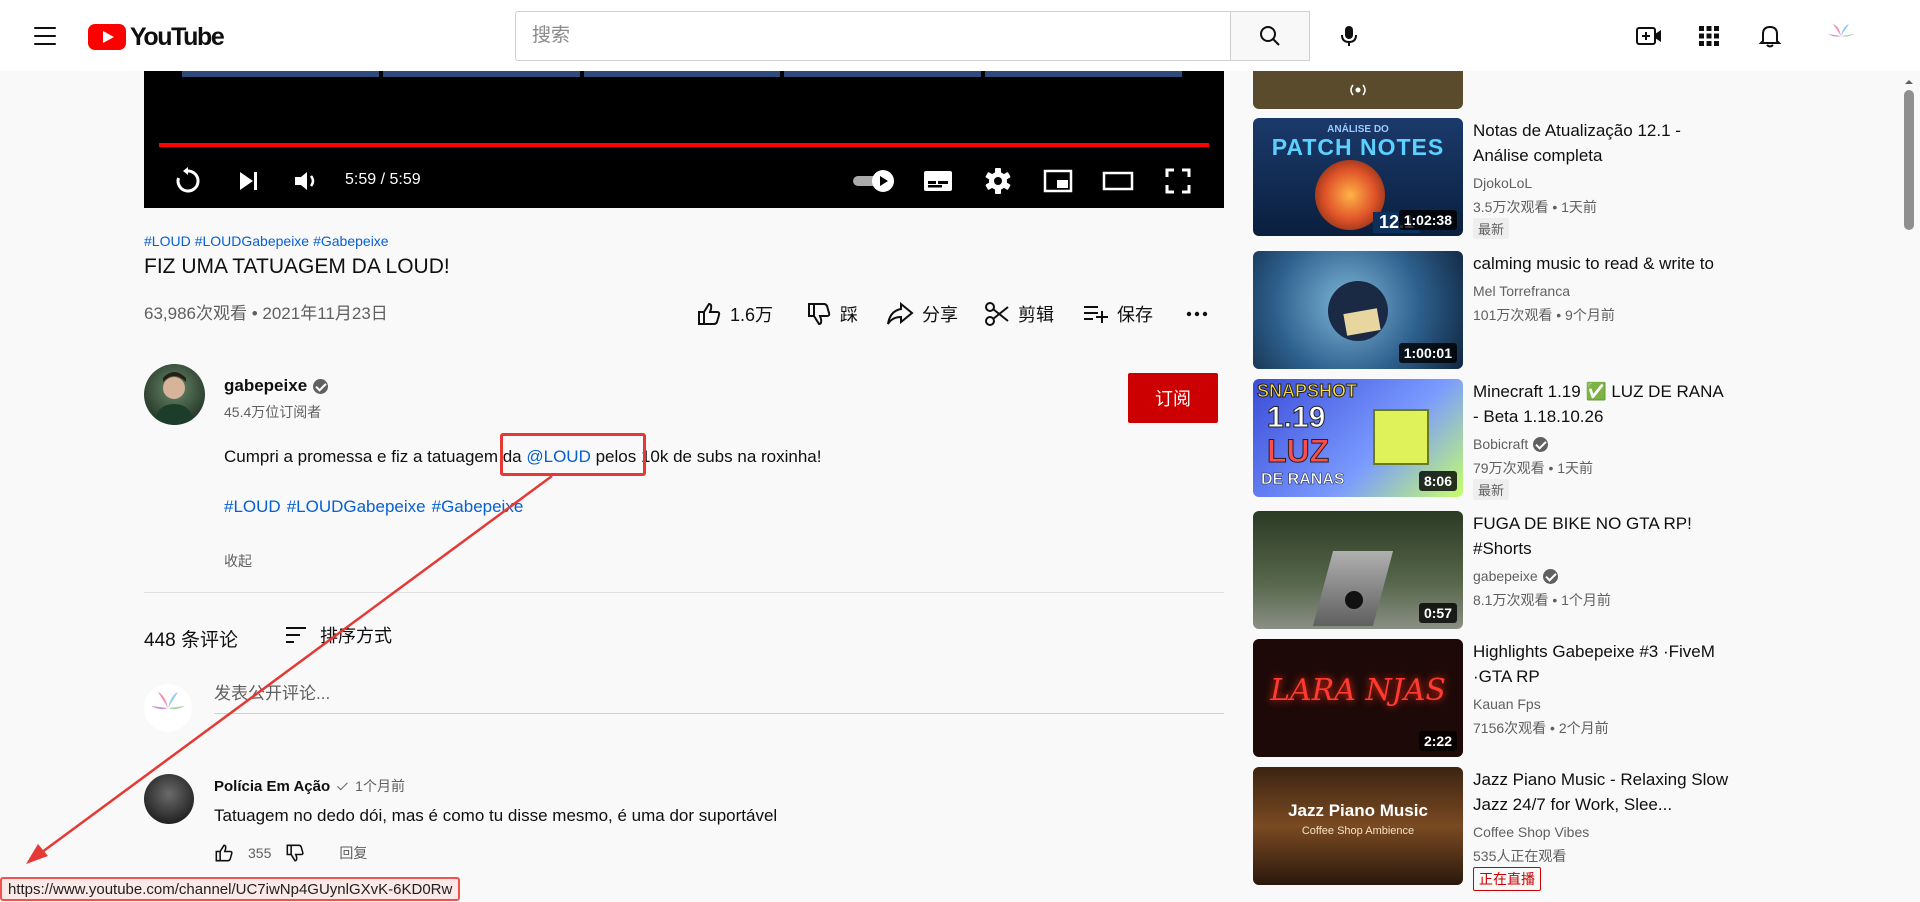 This screenshot has width=1920, height=902. I want to click on autoplay-toggle, so click(874, 181).